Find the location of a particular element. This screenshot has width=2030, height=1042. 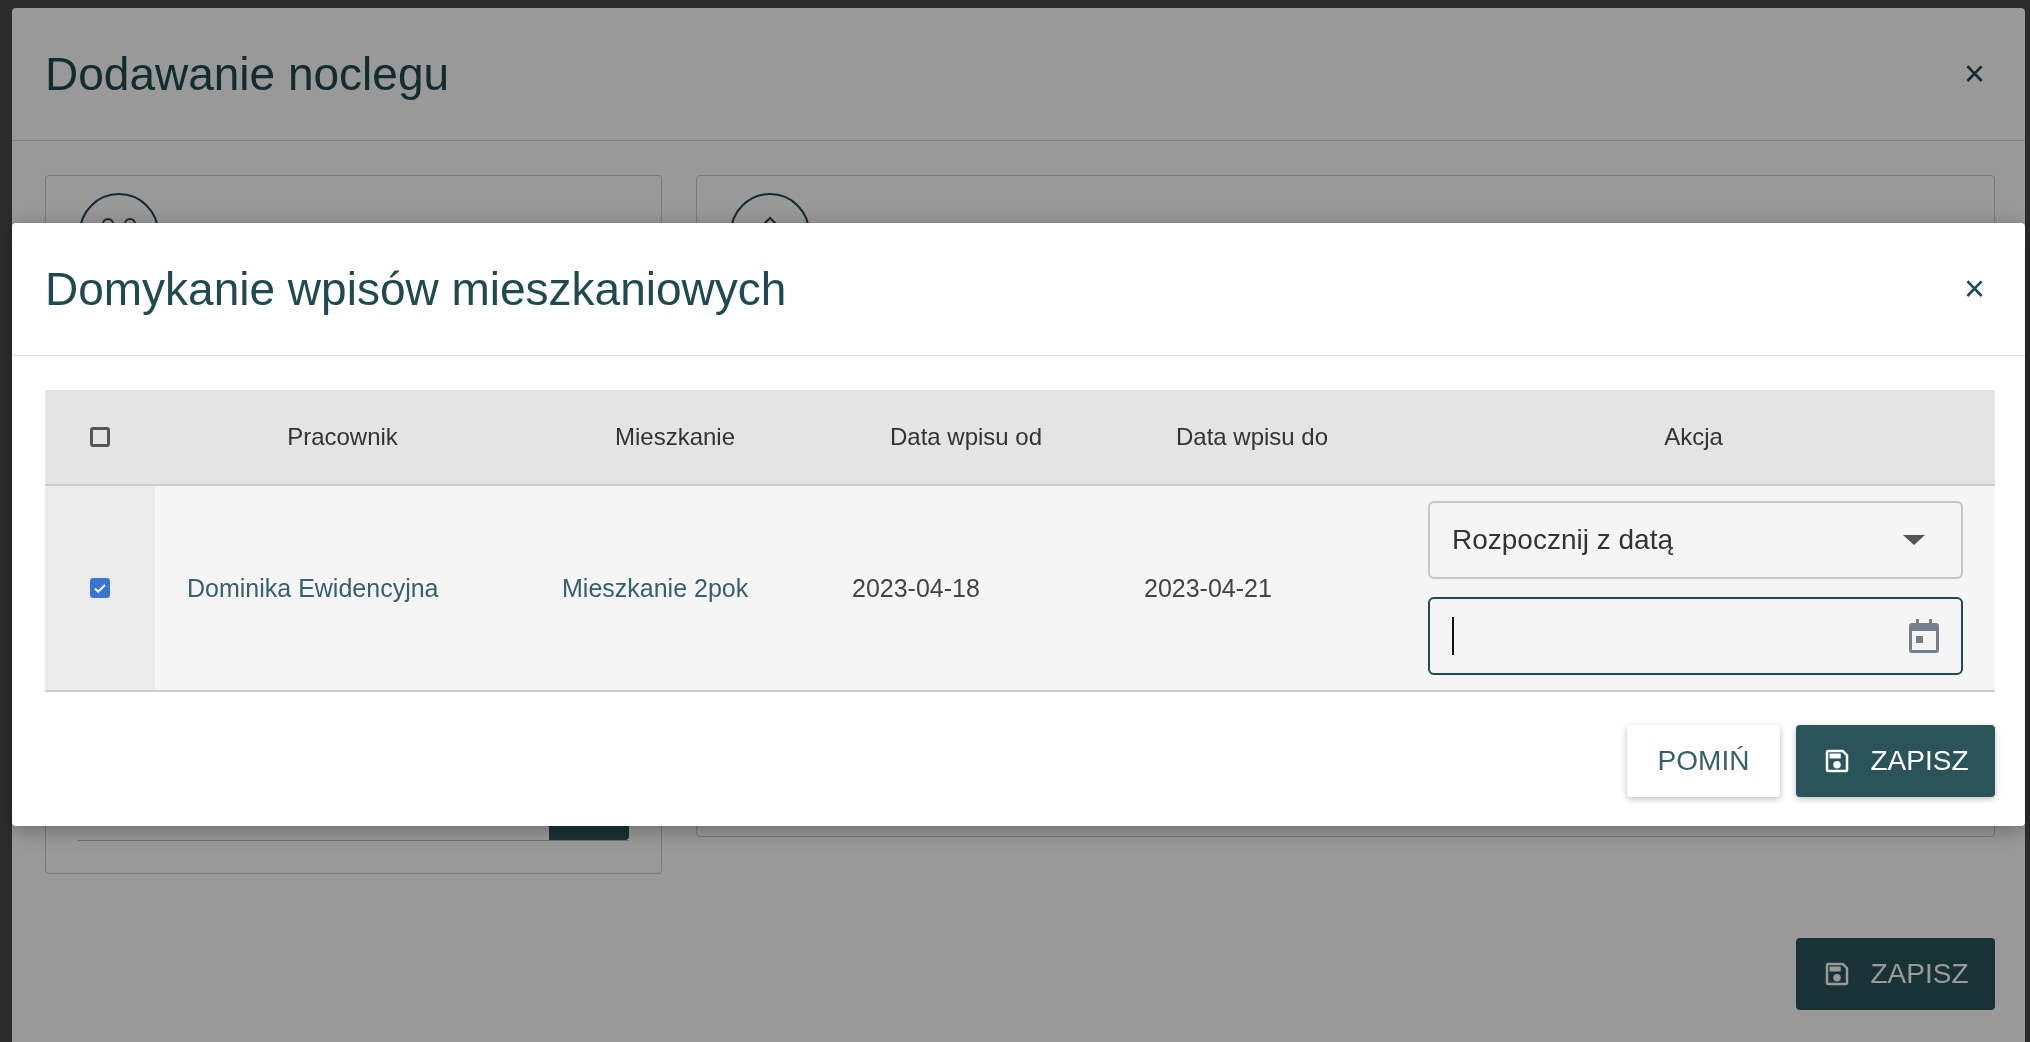

date-text: 2023-04-18 is located at coordinates (916, 588).